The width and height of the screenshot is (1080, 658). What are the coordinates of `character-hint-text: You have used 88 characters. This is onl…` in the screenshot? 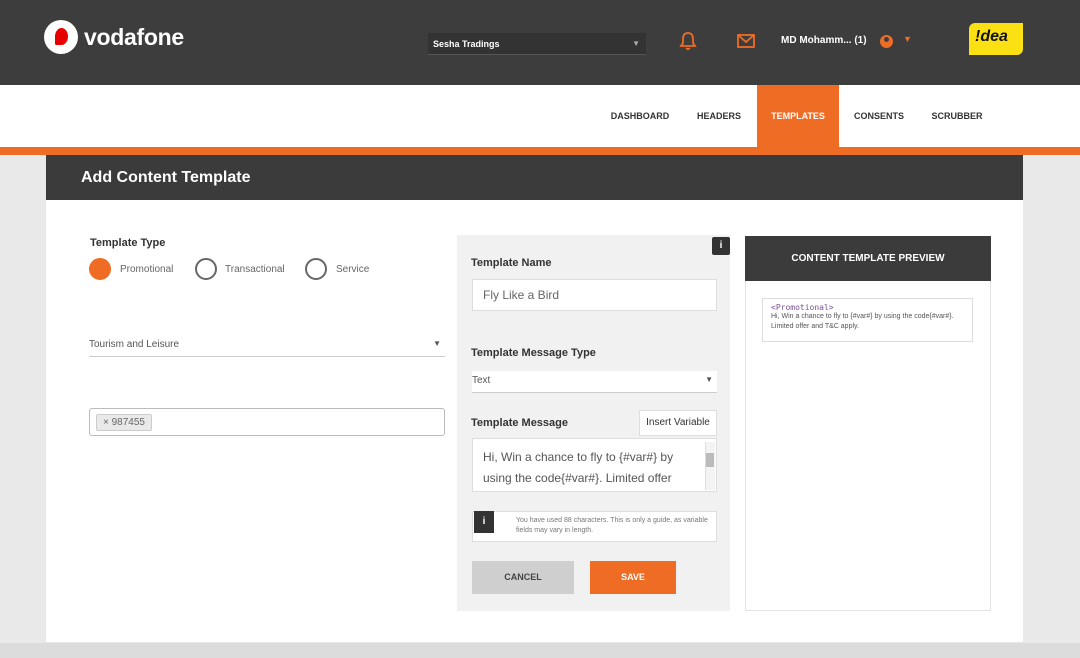 It's located at (612, 525).